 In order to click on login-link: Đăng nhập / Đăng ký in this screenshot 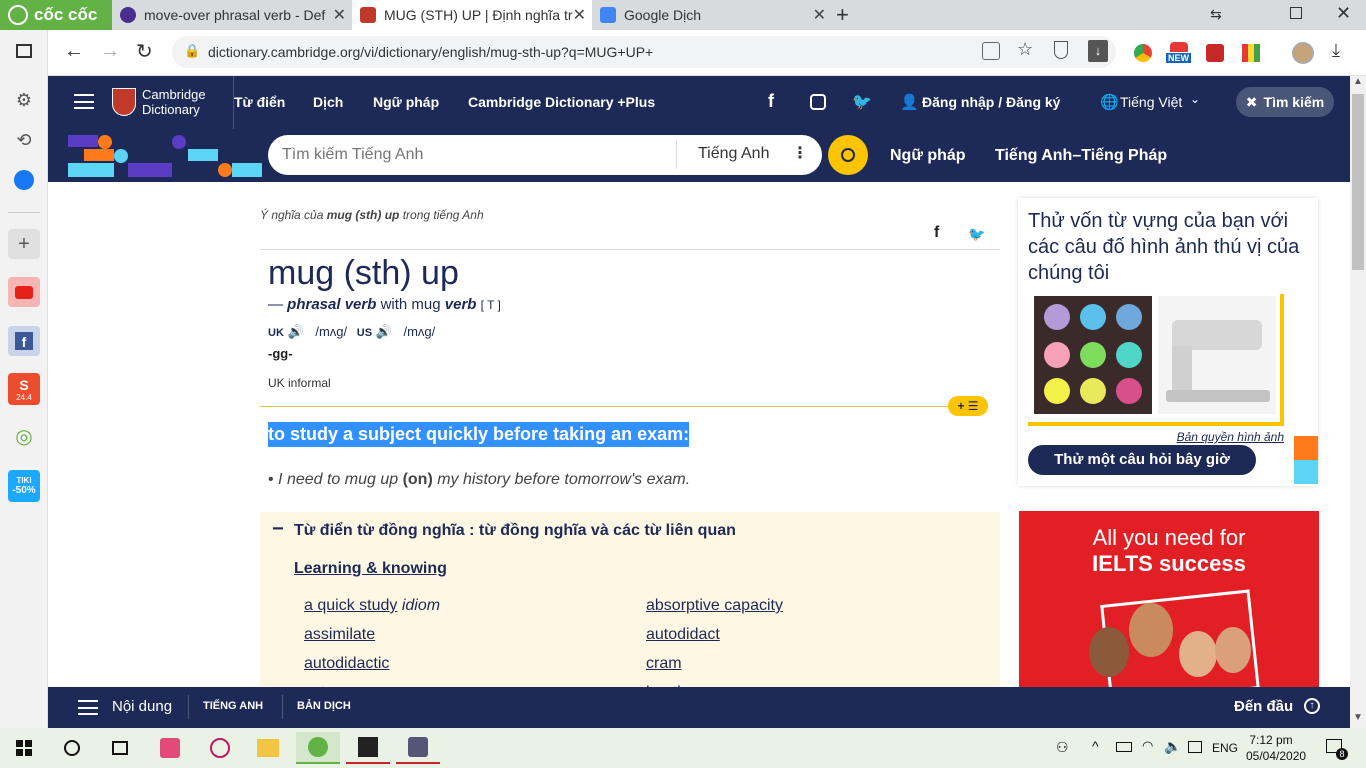, I will do `click(991, 102)`.